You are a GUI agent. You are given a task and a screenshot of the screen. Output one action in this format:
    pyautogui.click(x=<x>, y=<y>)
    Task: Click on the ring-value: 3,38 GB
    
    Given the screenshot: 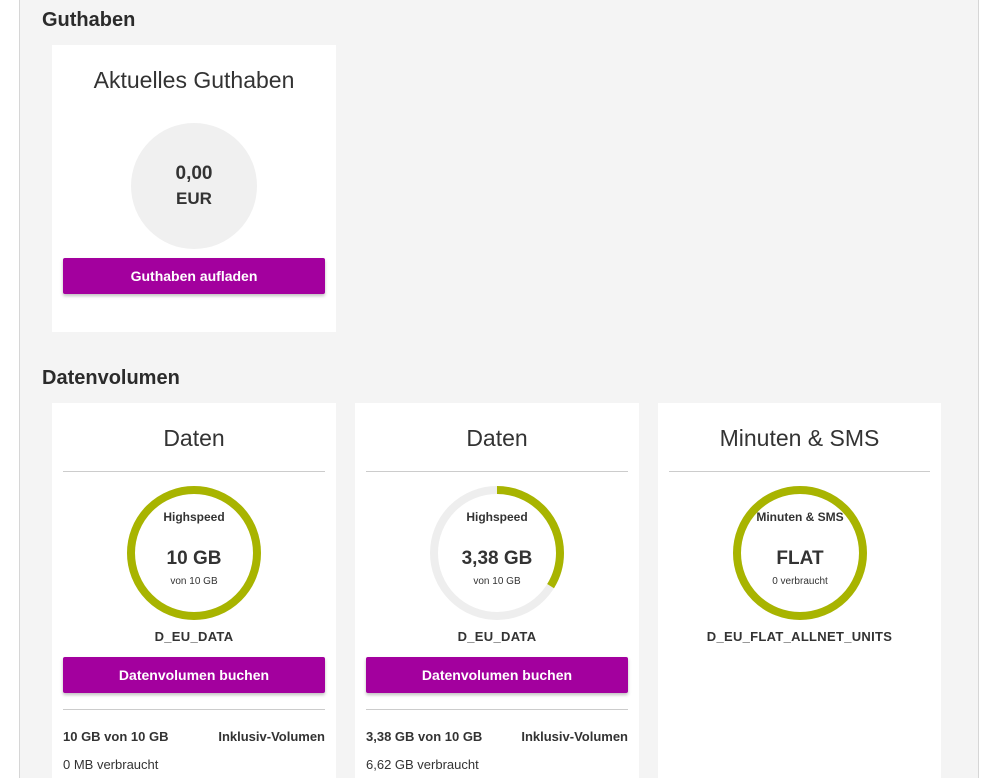 What is the action you would take?
    pyautogui.click(x=497, y=558)
    